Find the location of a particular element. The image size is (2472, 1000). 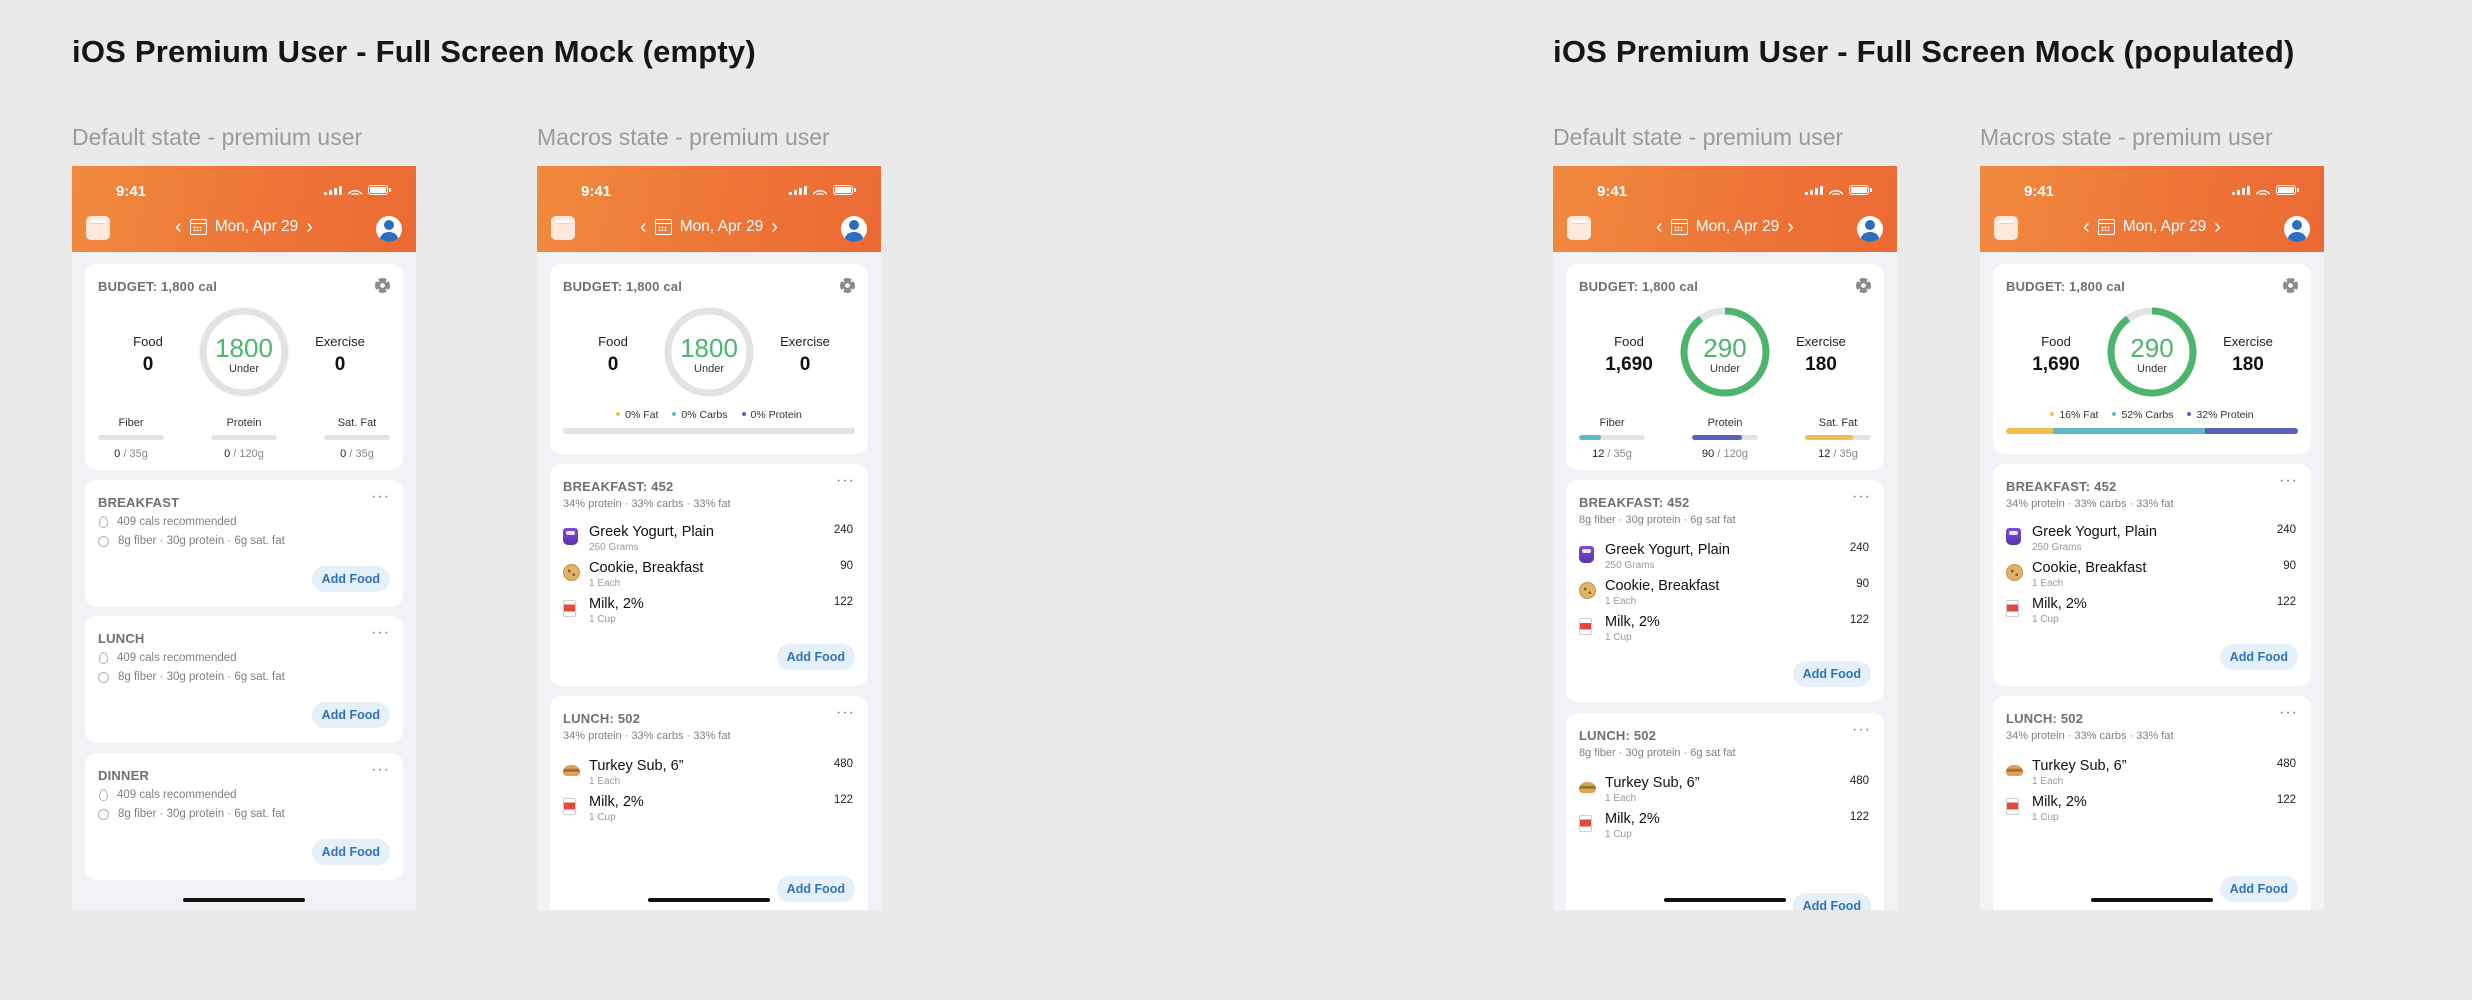

date-navigator: ‹ Mon, Apr 29 › is located at coordinates (709, 227).